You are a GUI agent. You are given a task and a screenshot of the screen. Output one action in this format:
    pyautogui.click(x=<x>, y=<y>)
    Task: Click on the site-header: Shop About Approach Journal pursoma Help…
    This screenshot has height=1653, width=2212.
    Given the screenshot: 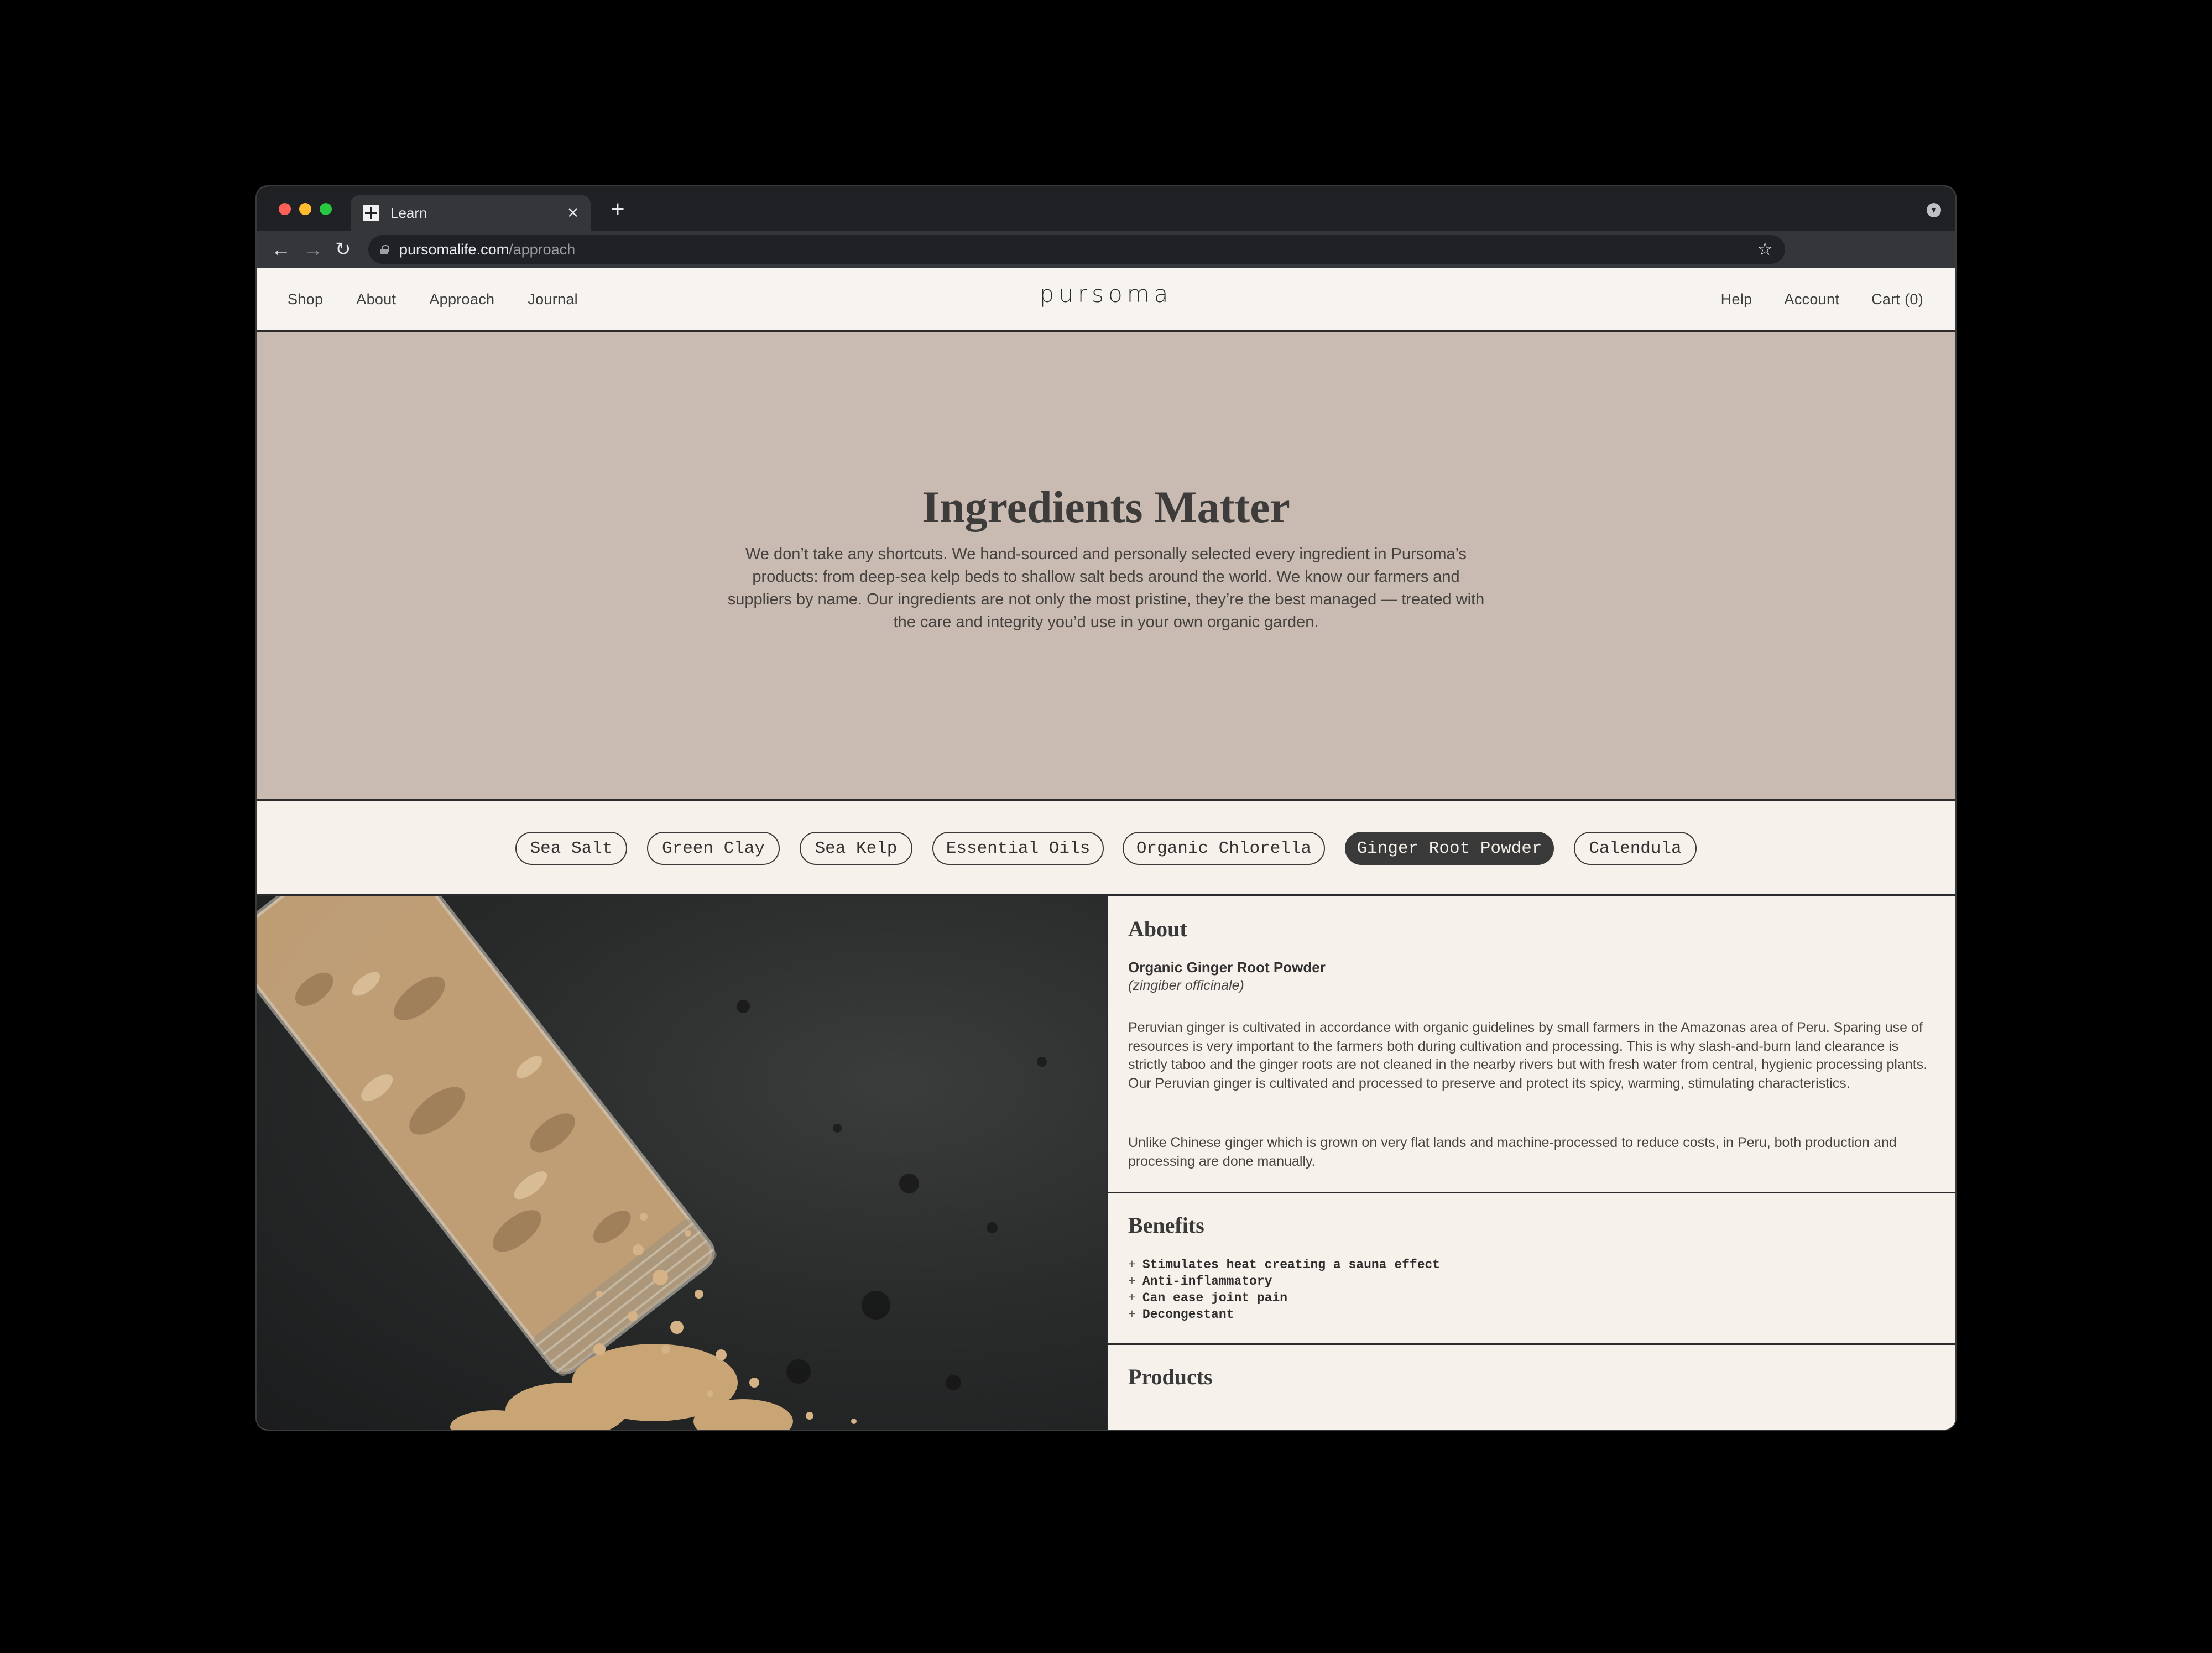 What is the action you would take?
    pyautogui.click(x=1106, y=300)
    